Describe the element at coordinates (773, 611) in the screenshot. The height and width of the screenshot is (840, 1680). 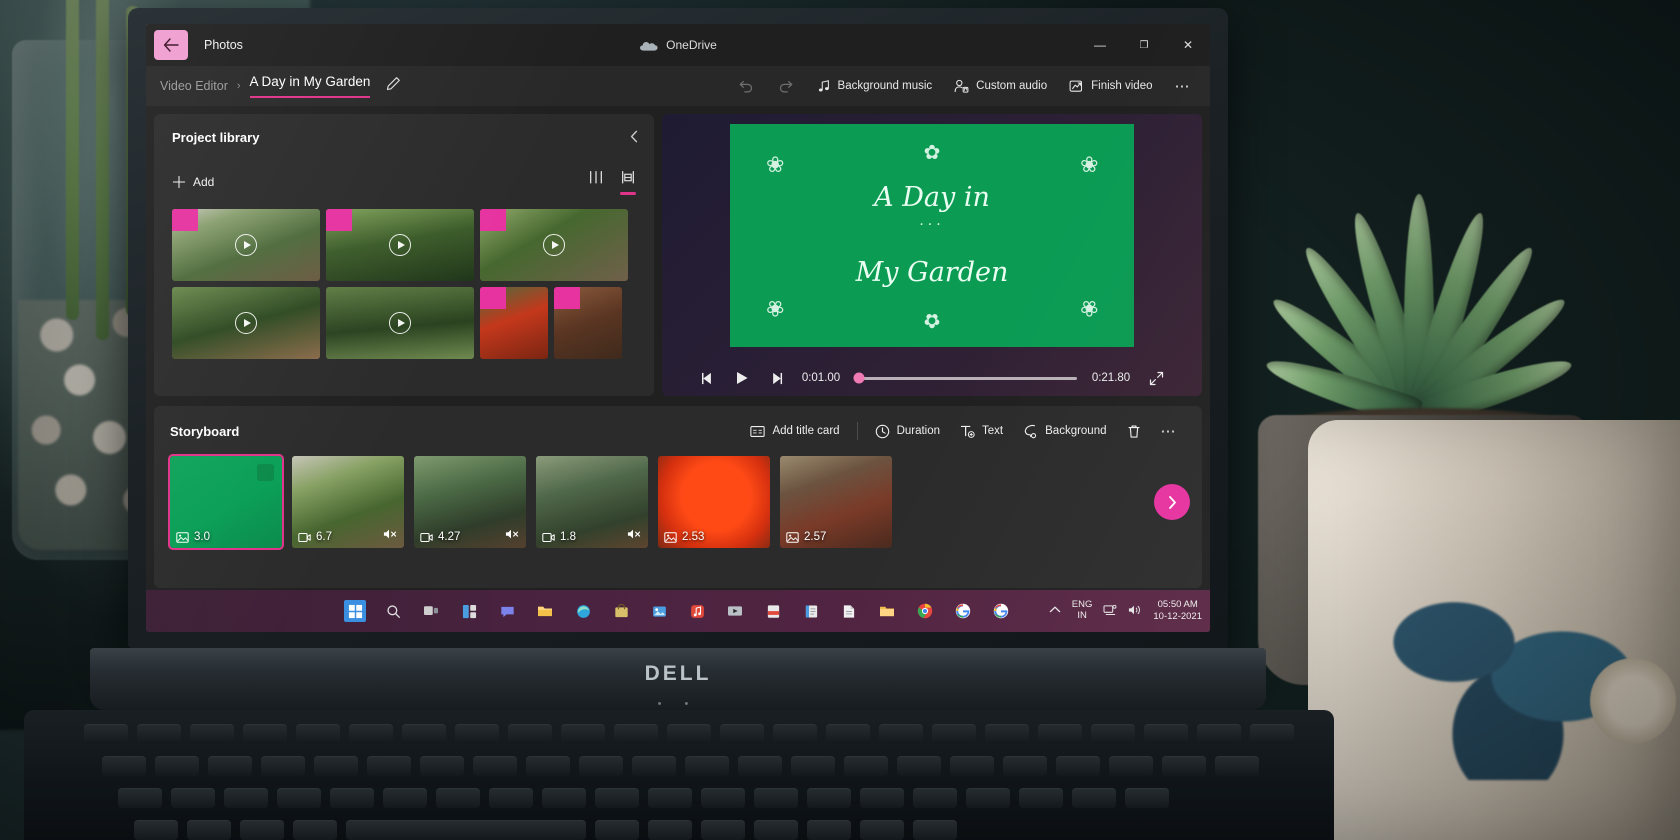
I see `pdf-button` at that location.